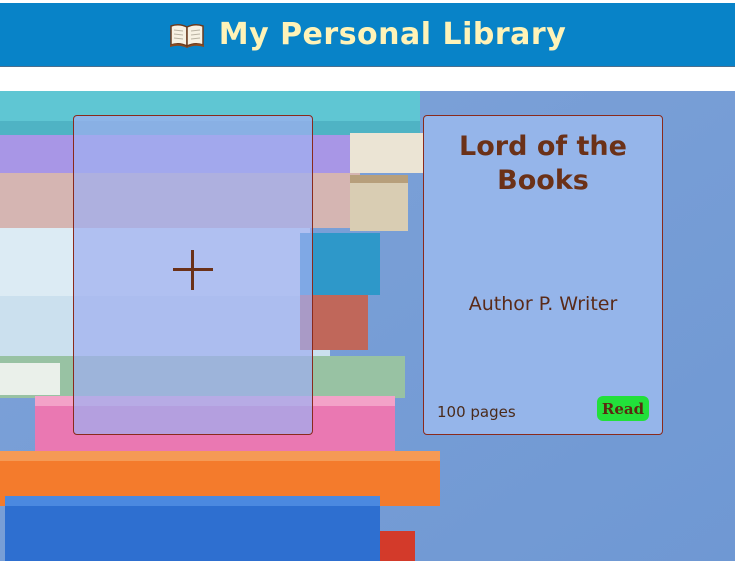 The height and width of the screenshot is (561, 743). Describe the element at coordinates (367, 79) in the screenshot. I see `header-spacer` at that location.